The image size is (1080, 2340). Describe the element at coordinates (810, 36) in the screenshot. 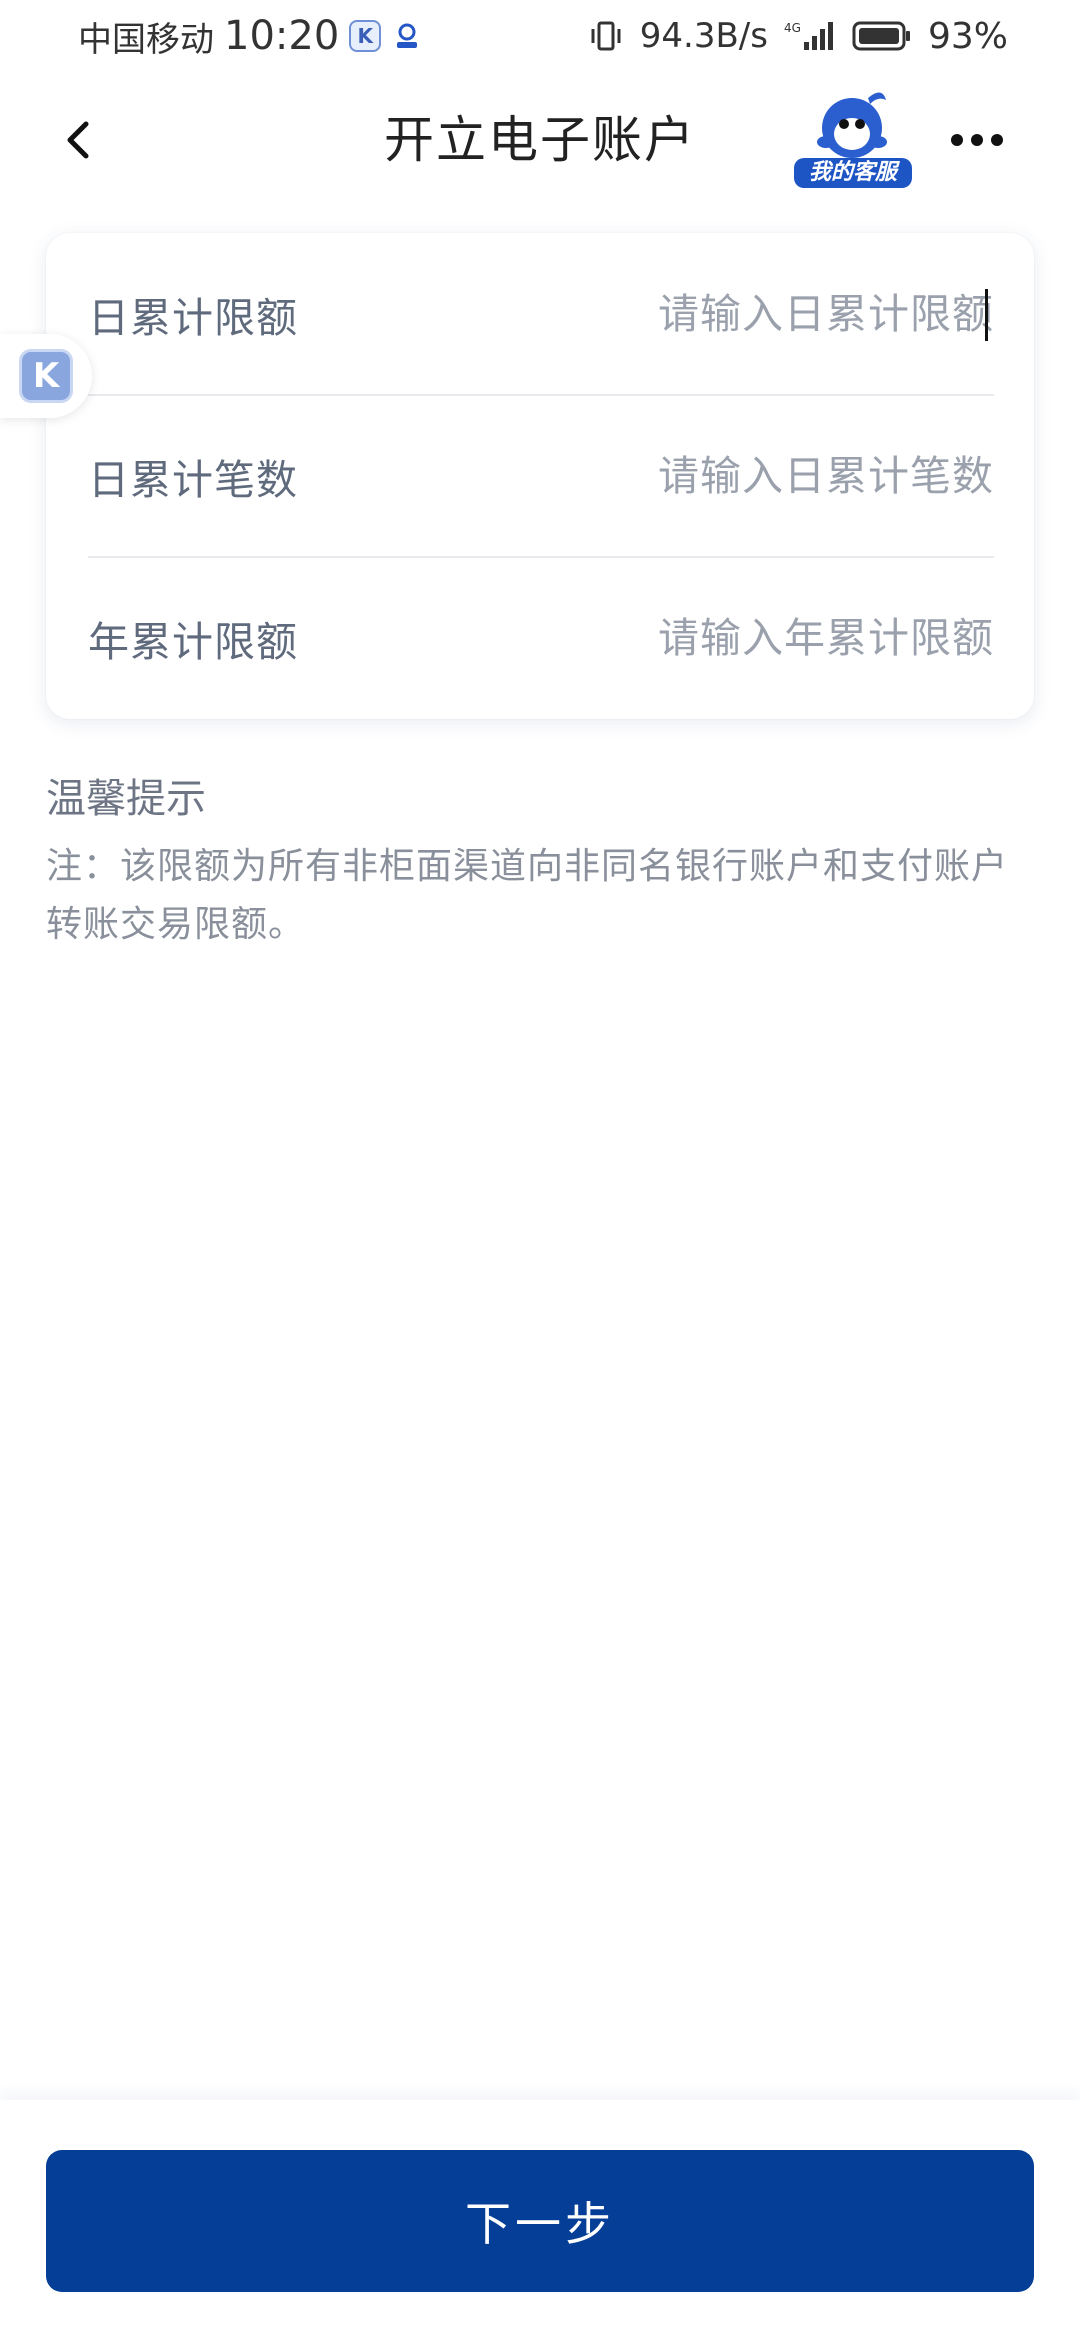

I see `signal-icon: 4G` at that location.